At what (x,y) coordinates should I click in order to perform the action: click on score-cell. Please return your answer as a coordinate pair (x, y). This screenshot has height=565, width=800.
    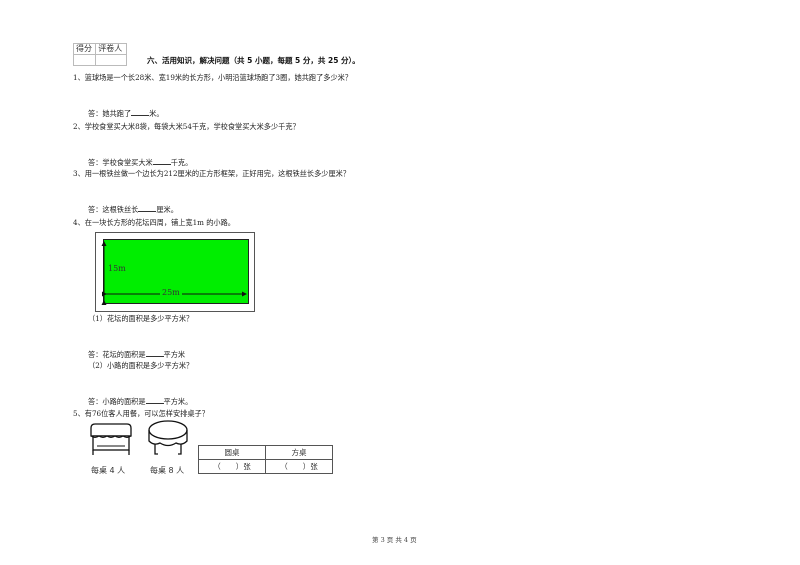
    Looking at the image, I should click on (84, 60).